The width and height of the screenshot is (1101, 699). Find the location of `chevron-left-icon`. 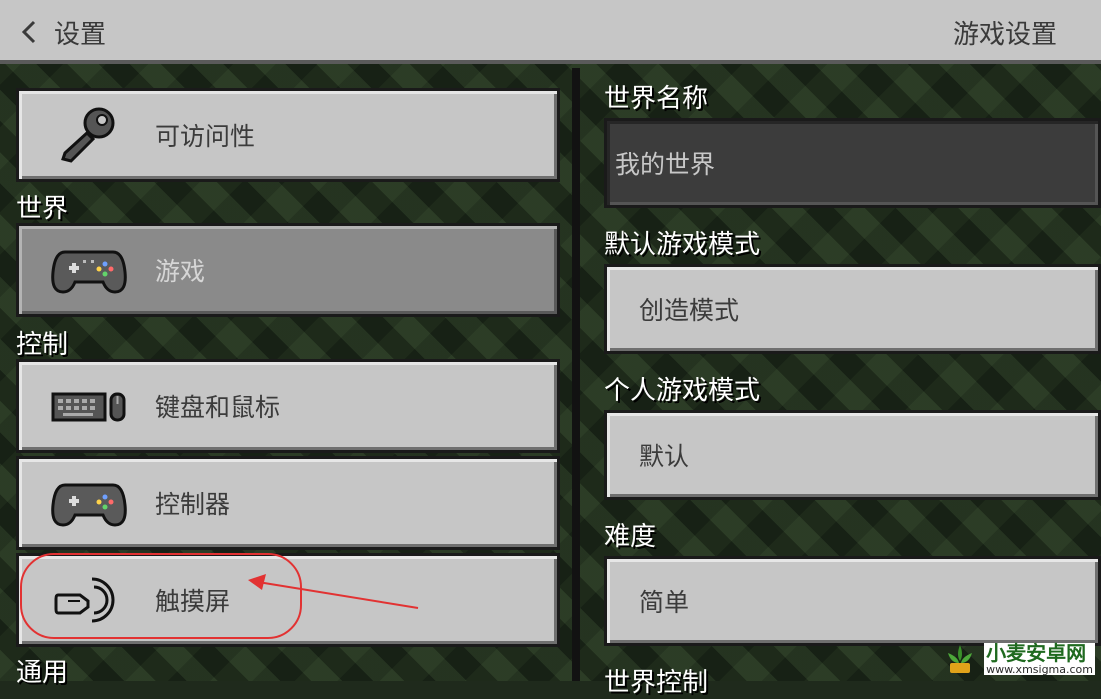

chevron-left-icon is located at coordinates (28, 32).